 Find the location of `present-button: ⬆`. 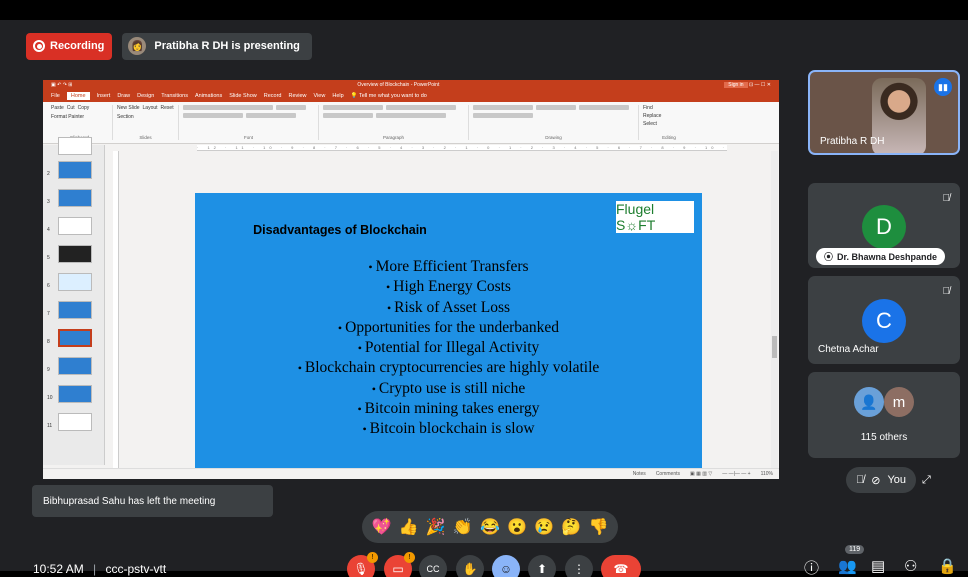

present-button: ⬆ is located at coordinates (542, 566).